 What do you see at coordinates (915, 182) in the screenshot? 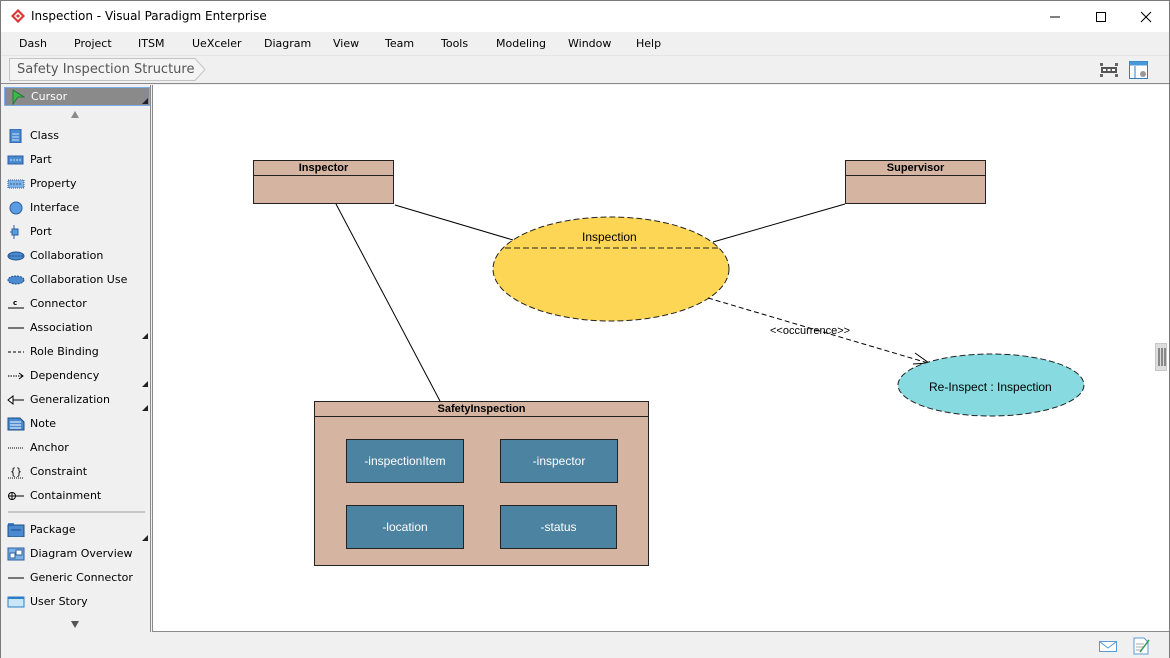
I see `class-supervisor: Supervisor` at bounding box center [915, 182].